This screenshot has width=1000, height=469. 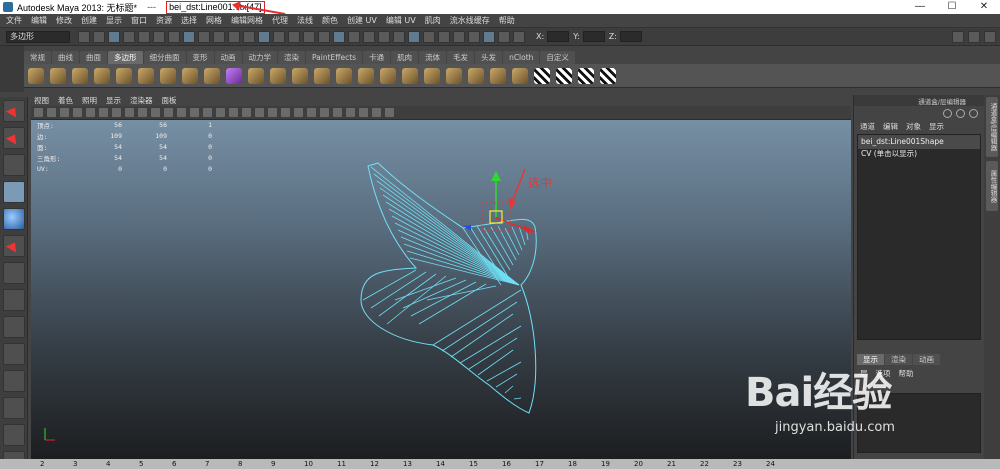 I want to click on close-button: ✕, so click(x=984, y=7).